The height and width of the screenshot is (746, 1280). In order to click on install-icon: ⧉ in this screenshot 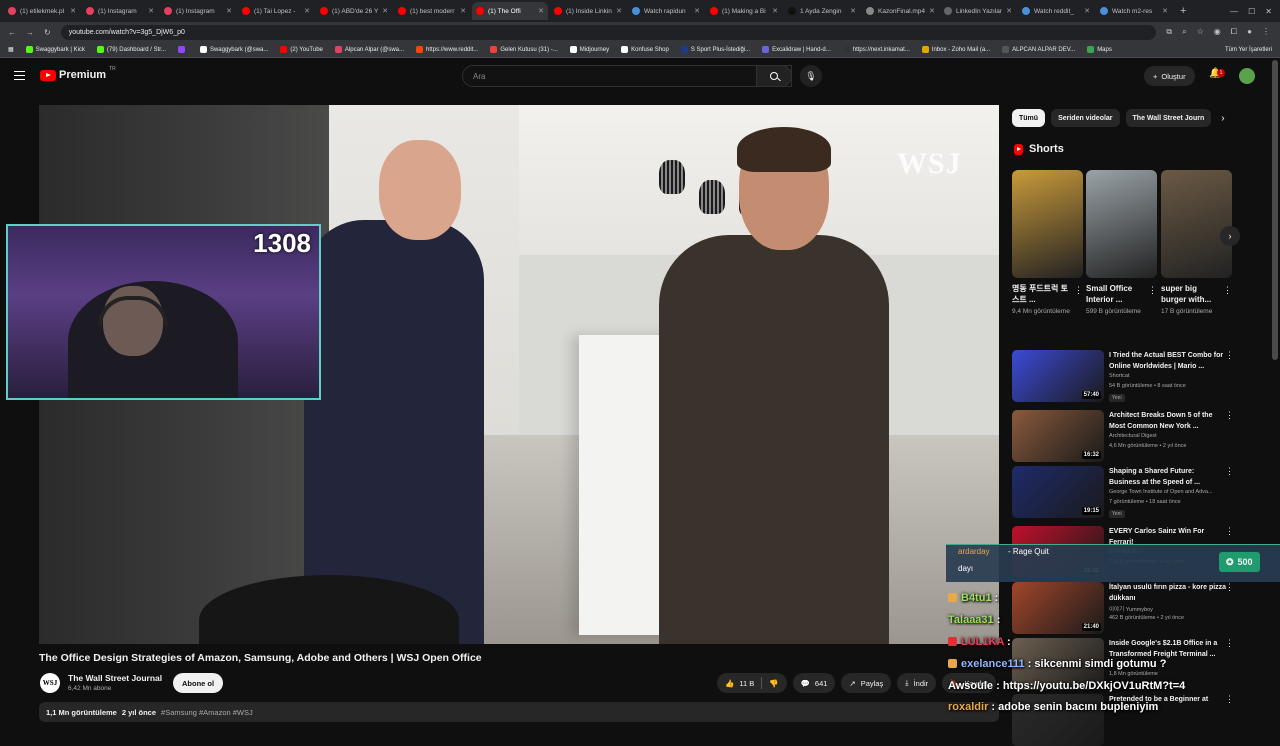, I will do `click(1169, 32)`.